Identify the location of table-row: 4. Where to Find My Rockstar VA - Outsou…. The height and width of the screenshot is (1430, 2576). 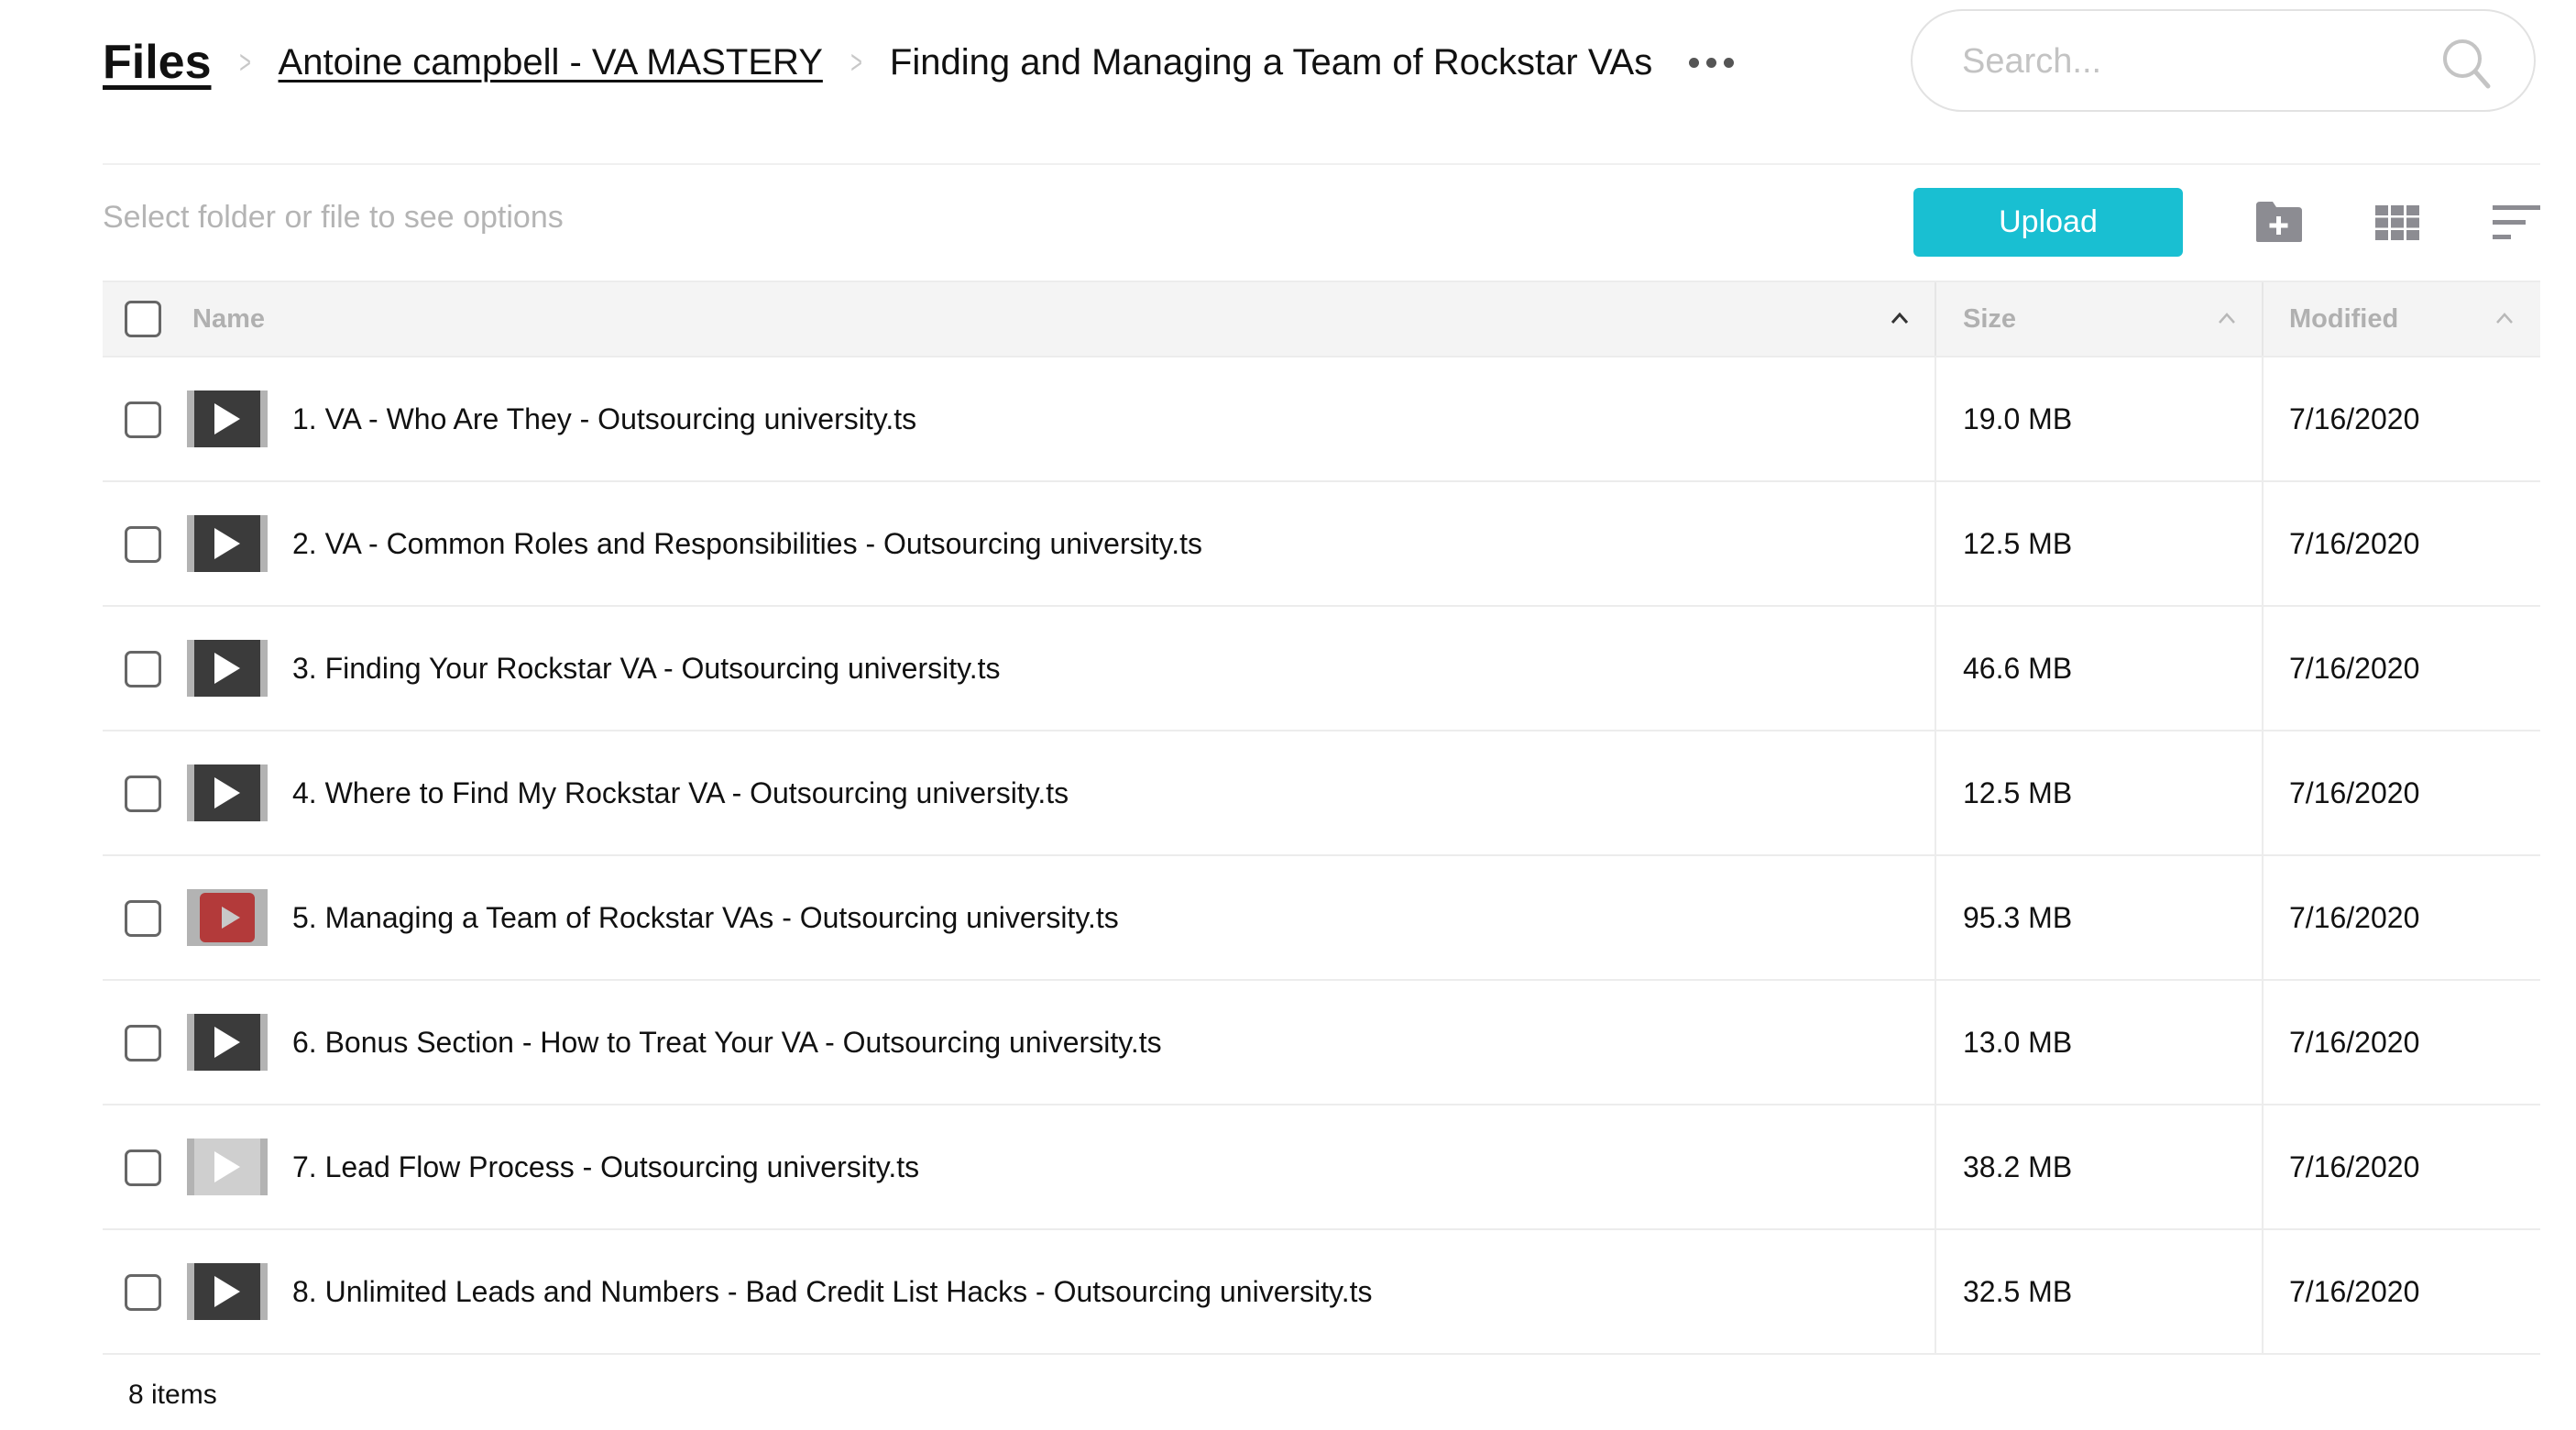
(1321, 794).